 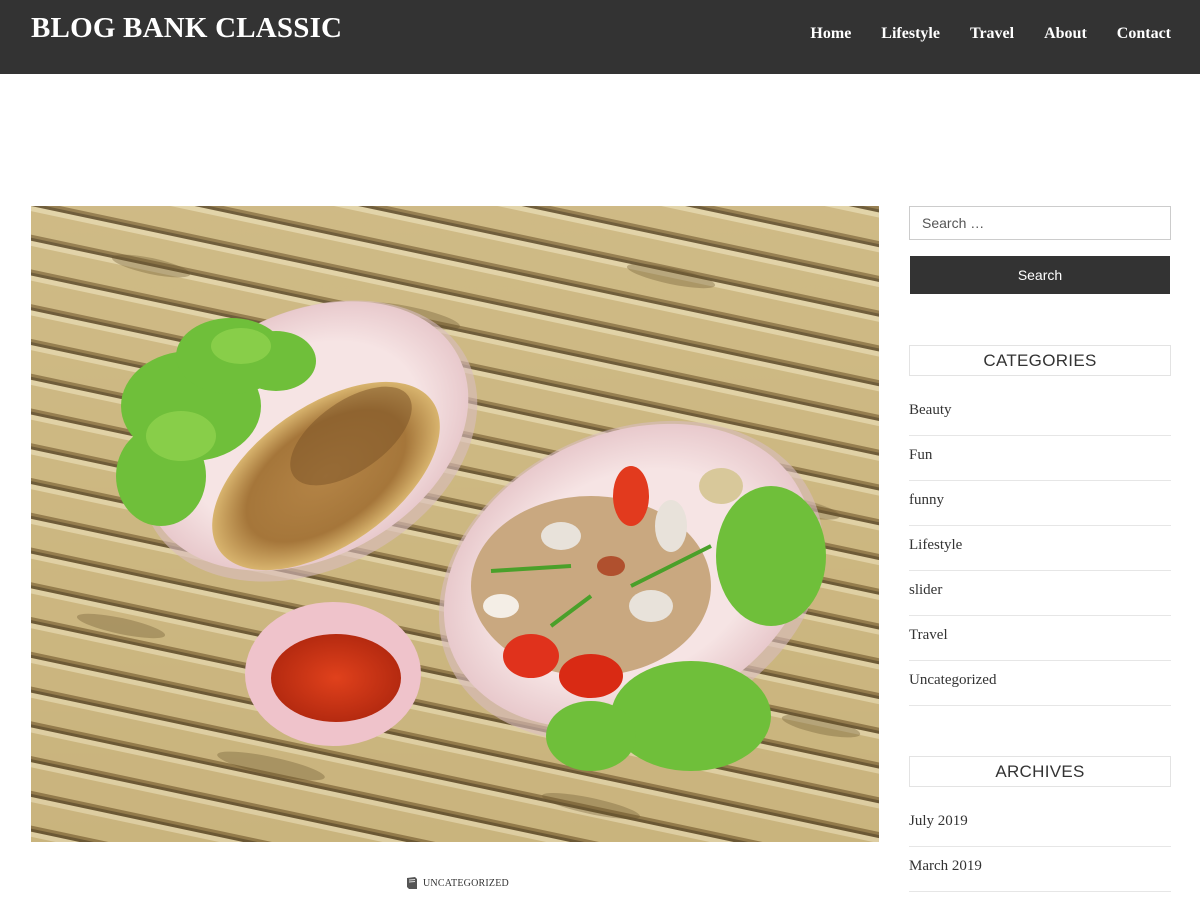 I want to click on category-item-lifestyle: Lifestyle, so click(x=1040, y=548).